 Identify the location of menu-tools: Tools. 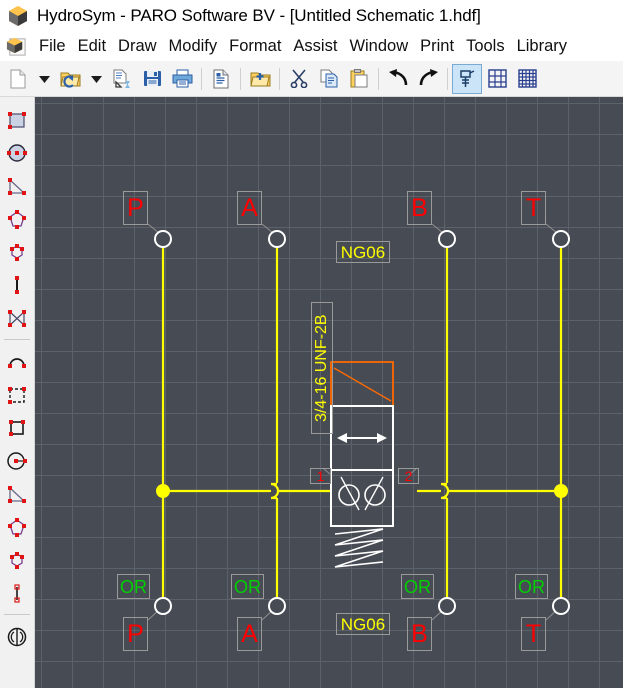
(485, 46).